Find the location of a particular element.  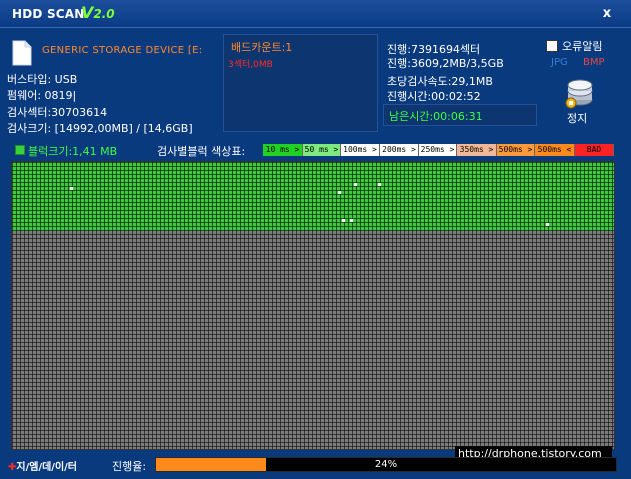

bad-sector-panel: 배드카운트:1 3섹터,0MB is located at coordinates (300, 83).